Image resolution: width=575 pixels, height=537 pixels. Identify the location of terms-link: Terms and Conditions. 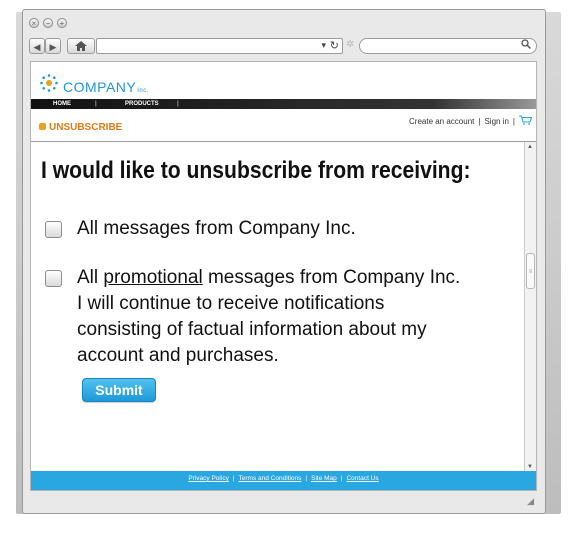
(270, 478).